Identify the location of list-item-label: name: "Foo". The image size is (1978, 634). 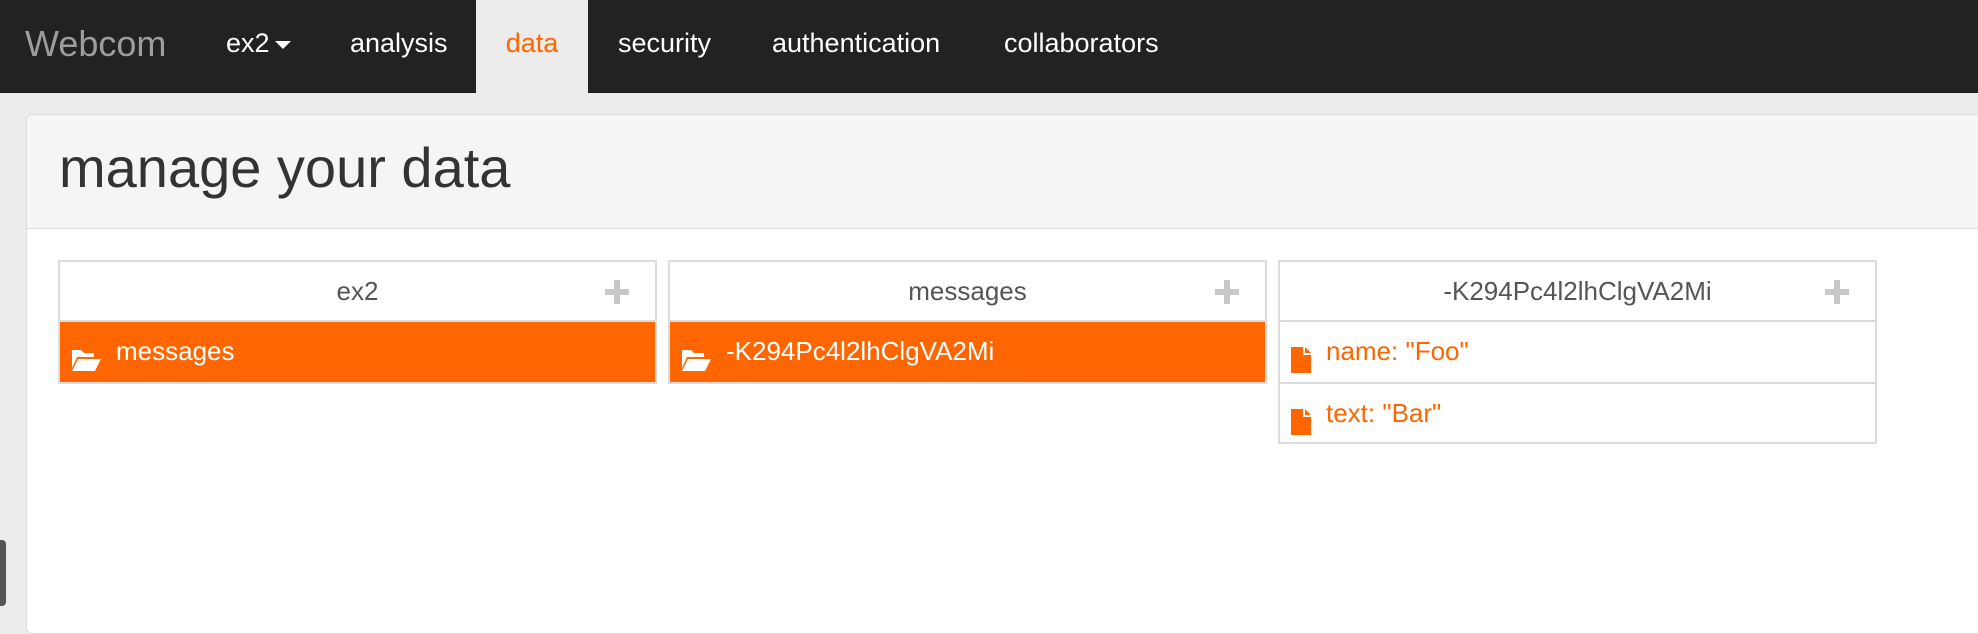
(1397, 351).